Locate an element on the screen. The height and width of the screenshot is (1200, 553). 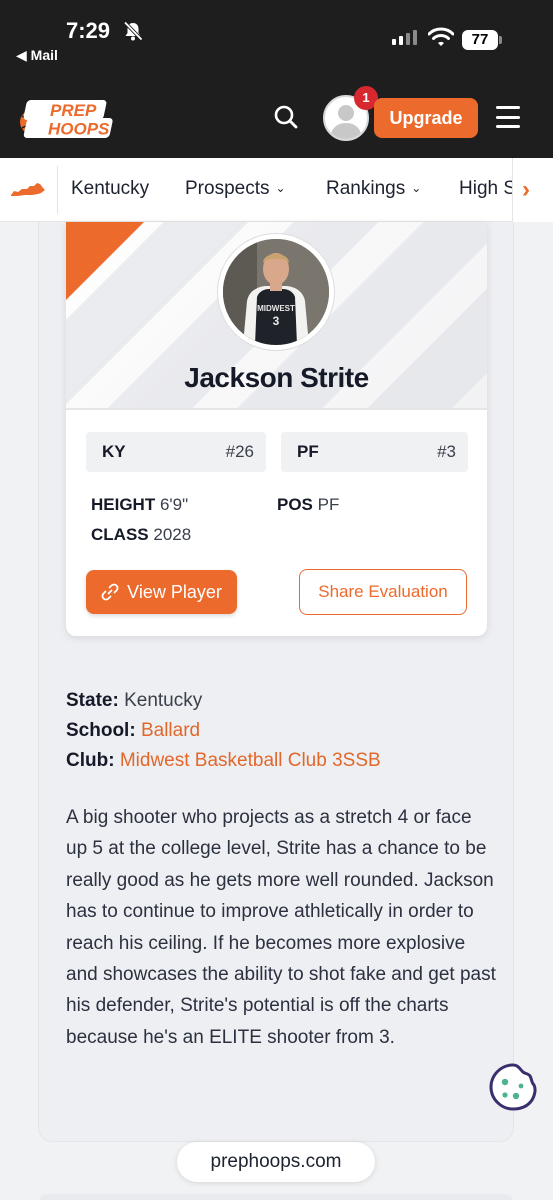
search-icon is located at coordinates (286, 117).